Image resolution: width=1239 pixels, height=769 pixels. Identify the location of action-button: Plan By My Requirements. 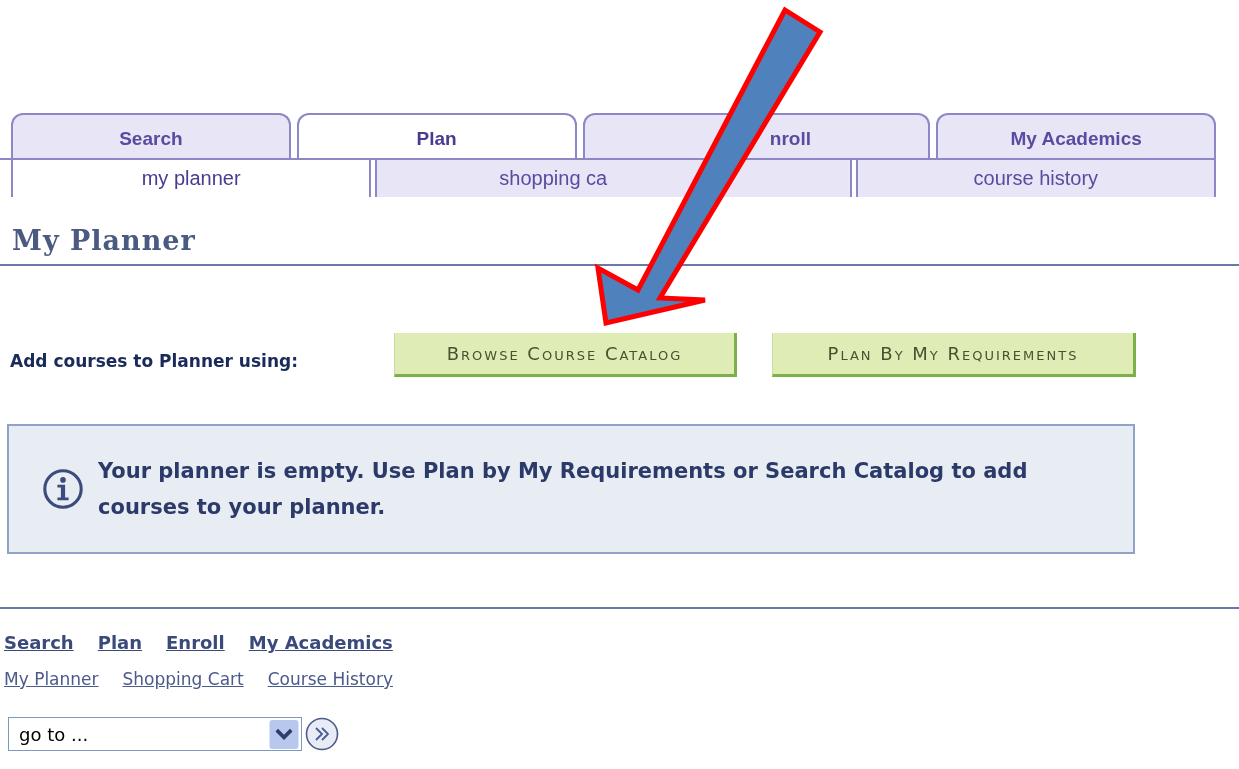
(954, 355).